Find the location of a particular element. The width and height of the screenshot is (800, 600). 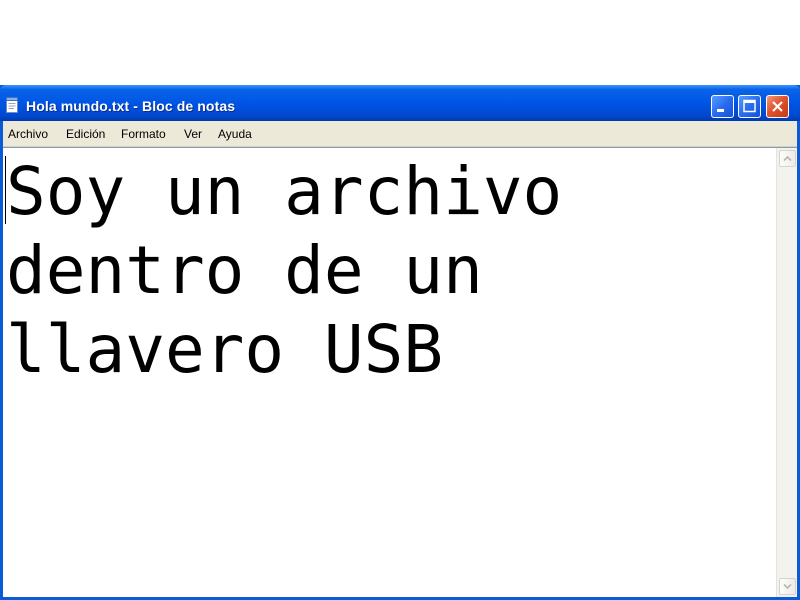

close-icon is located at coordinates (777, 106).